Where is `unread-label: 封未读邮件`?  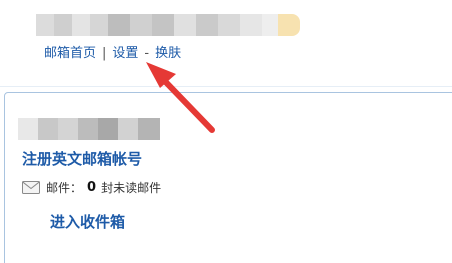
unread-label: 封未读邮件 is located at coordinates (131, 187).